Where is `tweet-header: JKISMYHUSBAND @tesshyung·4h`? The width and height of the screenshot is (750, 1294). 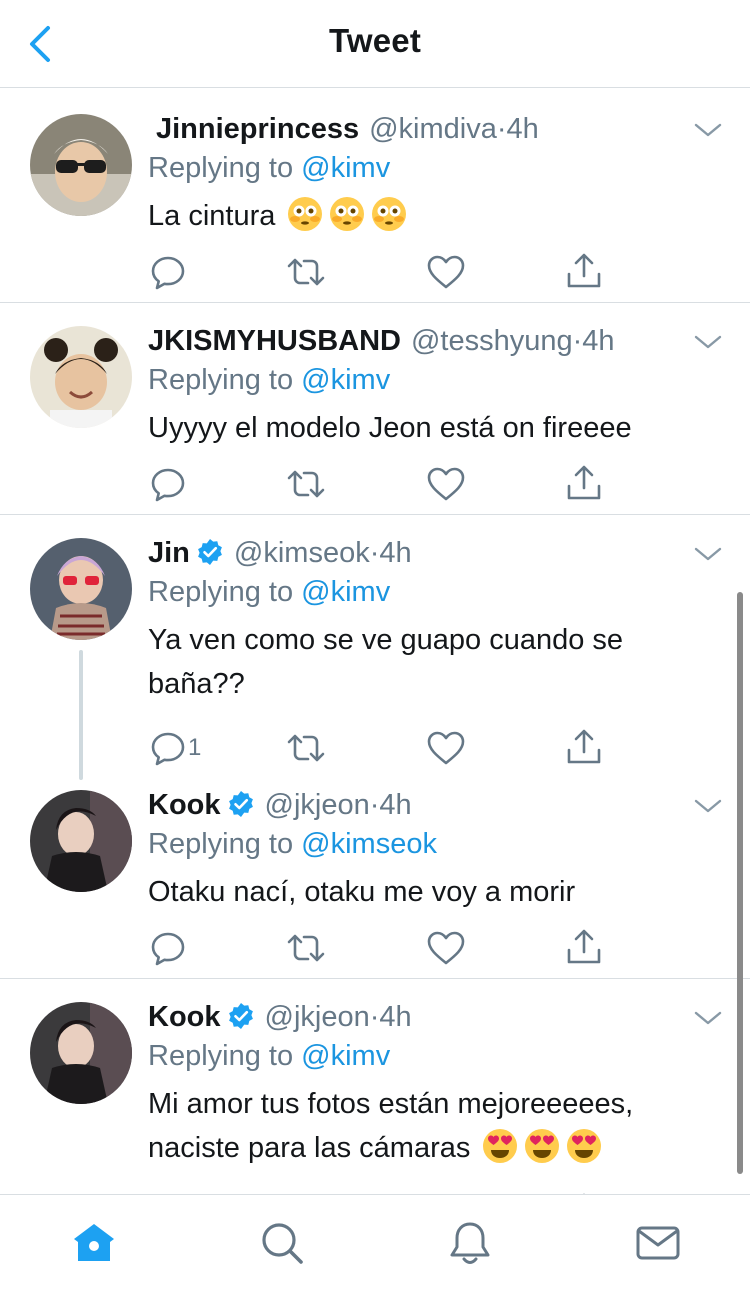 tweet-header: JKISMYHUSBAND @tesshyung·4h is located at coordinates (381, 341).